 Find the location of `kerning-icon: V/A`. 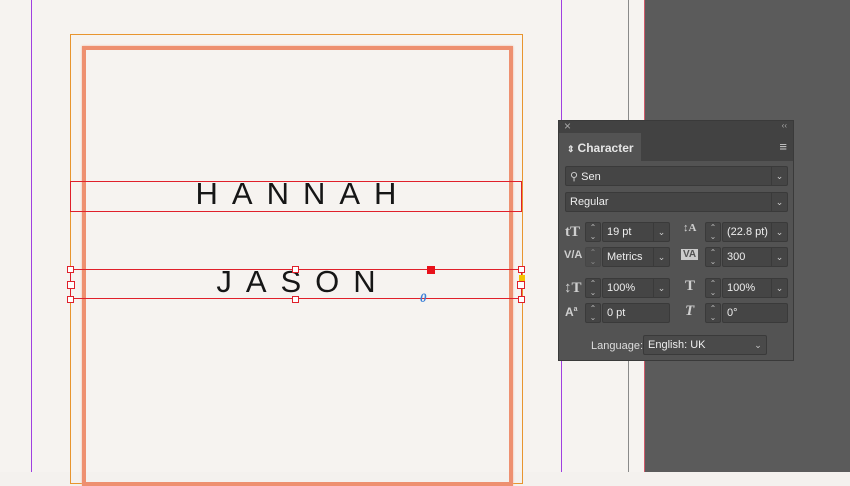

kerning-icon: V/A is located at coordinates (573, 255).